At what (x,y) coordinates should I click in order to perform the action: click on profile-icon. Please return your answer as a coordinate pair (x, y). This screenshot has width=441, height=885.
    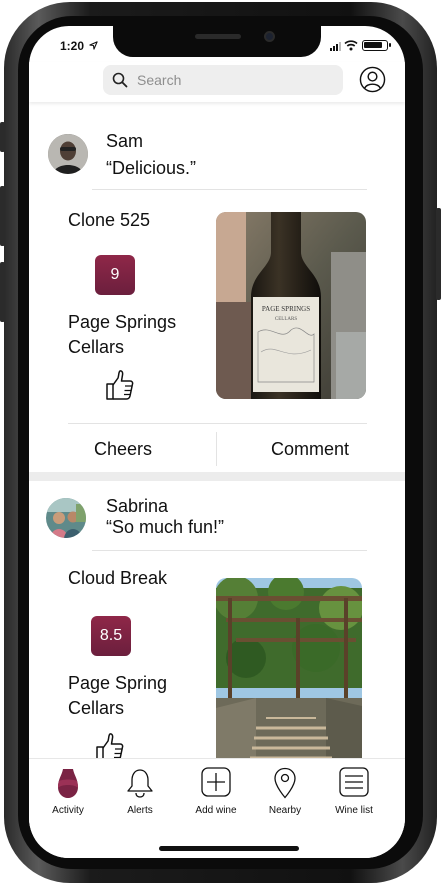
    Looking at the image, I should click on (372, 79).